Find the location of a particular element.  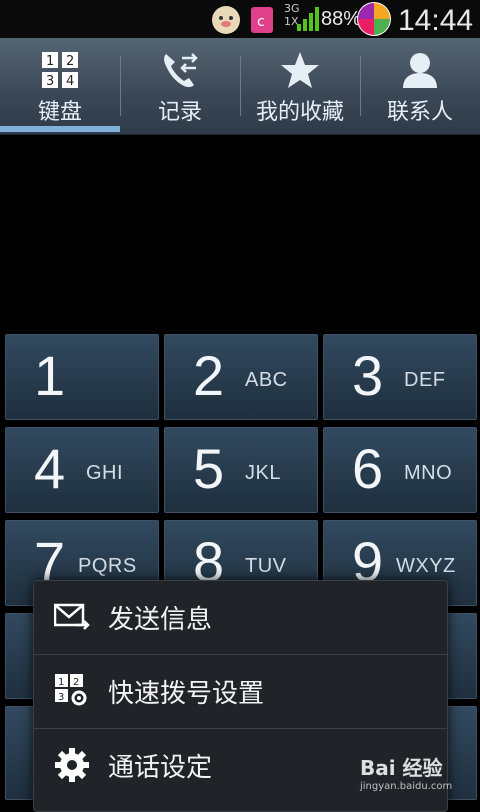

menu-item-send-message: 发送信息 is located at coordinates (240, 617).